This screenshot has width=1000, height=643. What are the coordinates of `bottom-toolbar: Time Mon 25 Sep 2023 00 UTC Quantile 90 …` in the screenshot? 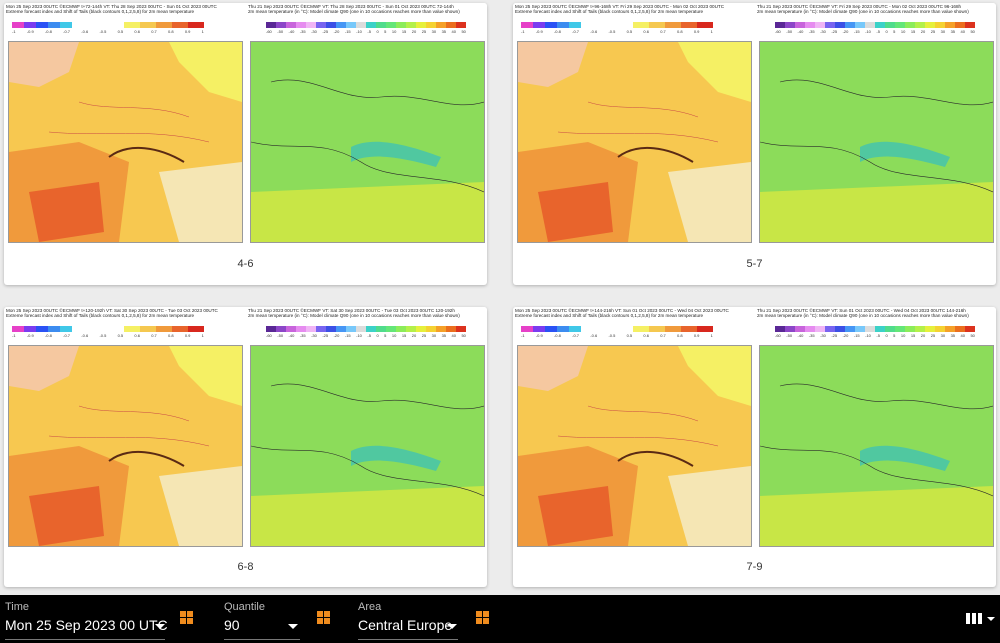 It's located at (500, 619).